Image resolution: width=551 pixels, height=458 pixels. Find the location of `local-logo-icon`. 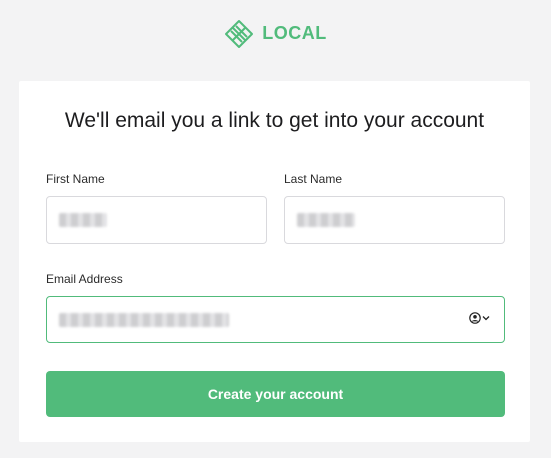

local-logo-icon is located at coordinates (239, 33).